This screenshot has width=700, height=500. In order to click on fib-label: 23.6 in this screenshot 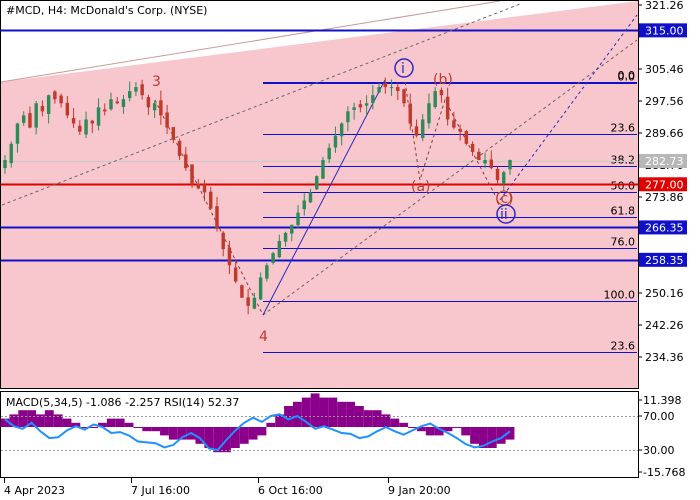, I will do `click(623, 128)`.